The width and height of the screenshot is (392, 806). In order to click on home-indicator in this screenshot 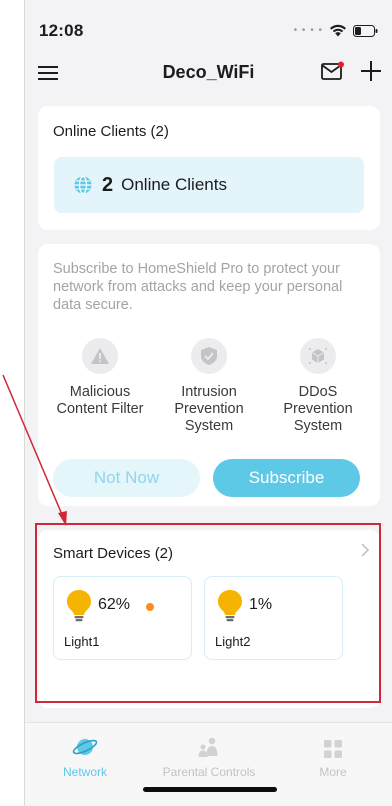, I will do `click(210, 789)`.